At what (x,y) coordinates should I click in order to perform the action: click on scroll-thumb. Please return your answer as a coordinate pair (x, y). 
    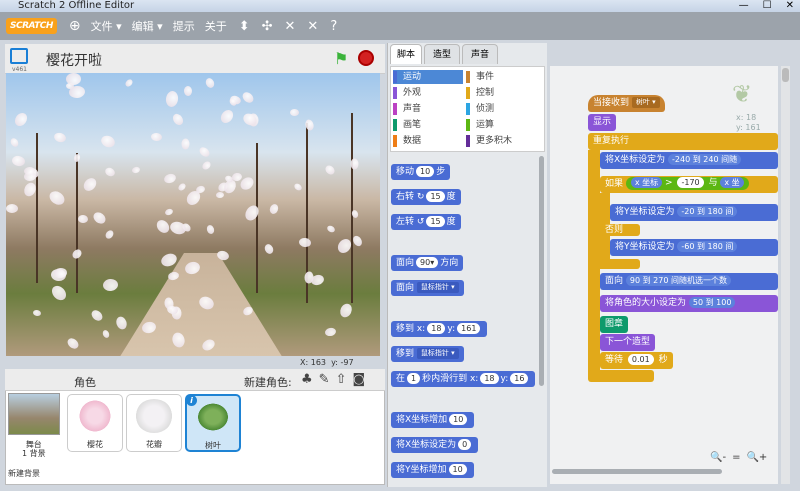
    Looking at the image, I should click on (785, 75).